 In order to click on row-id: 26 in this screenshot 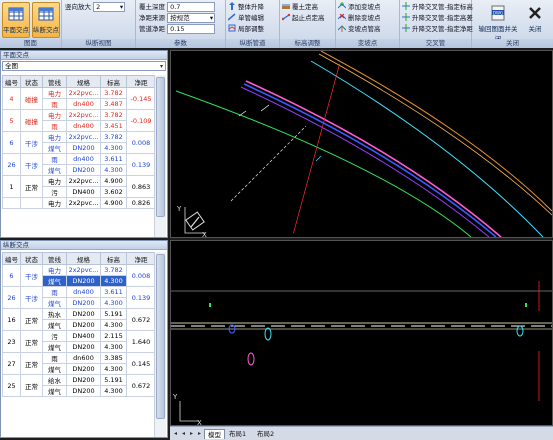, I will do `click(11, 164)`.